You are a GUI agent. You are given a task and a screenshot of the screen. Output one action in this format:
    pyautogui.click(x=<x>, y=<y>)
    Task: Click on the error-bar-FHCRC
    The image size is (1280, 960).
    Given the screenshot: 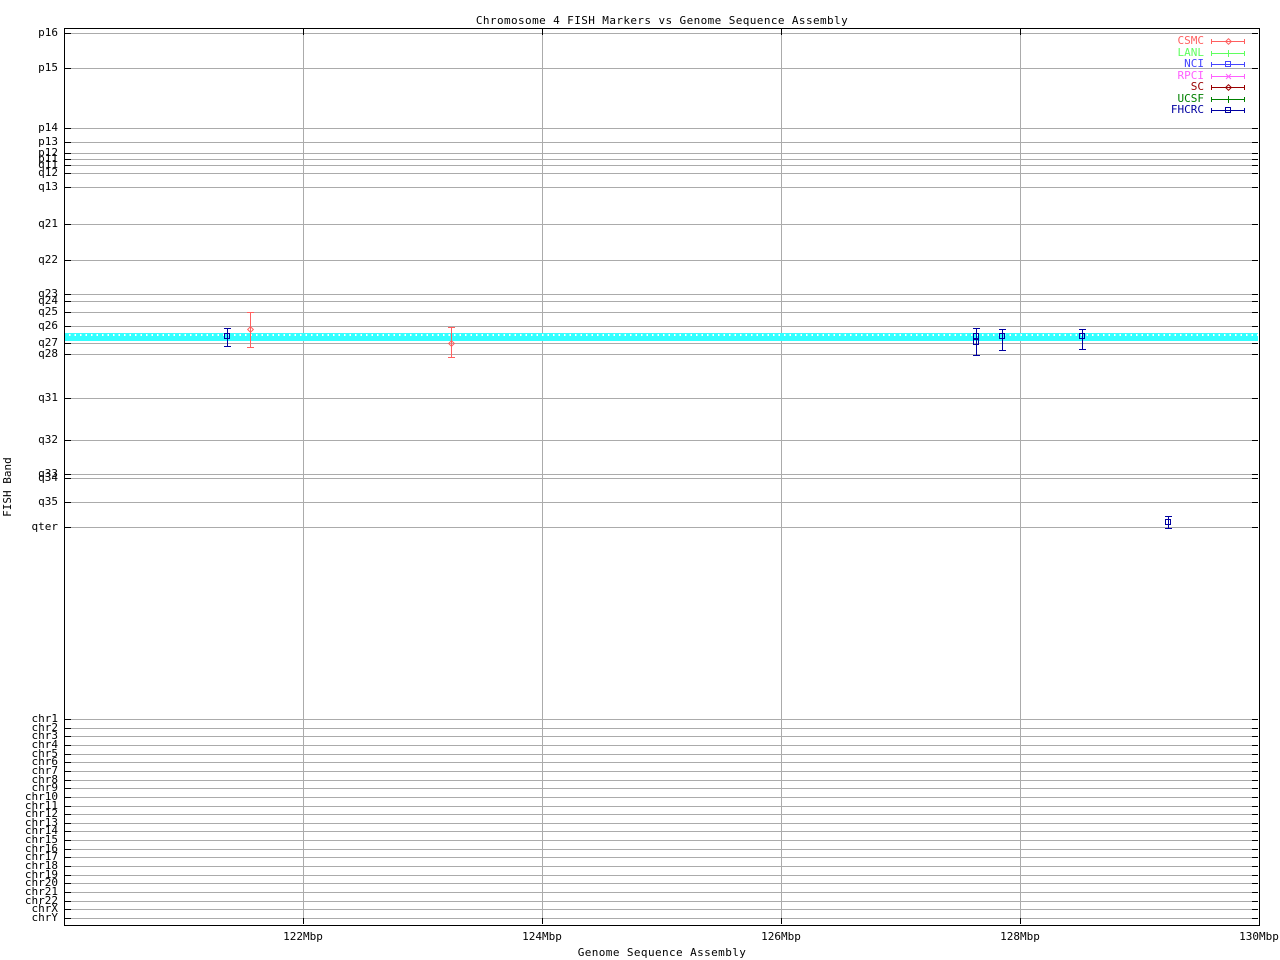 What is the action you would take?
    pyautogui.click(x=1082, y=339)
    